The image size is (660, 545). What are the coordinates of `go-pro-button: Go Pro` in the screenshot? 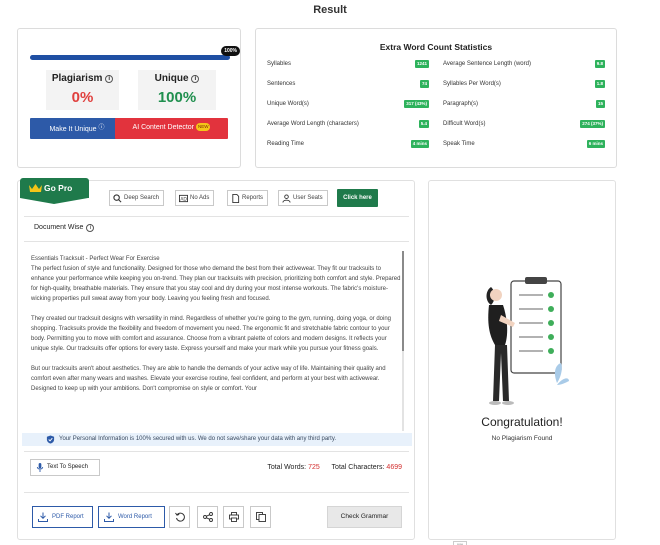 It's located at (54, 188).